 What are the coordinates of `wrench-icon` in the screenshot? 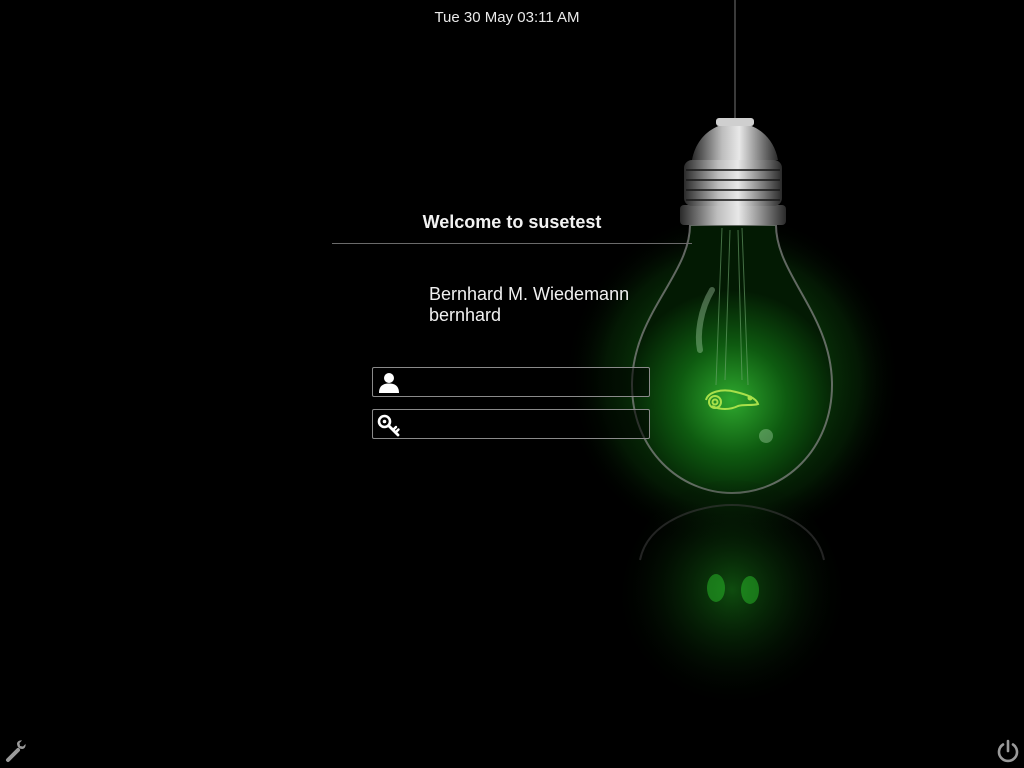 It's located at (16, 751).